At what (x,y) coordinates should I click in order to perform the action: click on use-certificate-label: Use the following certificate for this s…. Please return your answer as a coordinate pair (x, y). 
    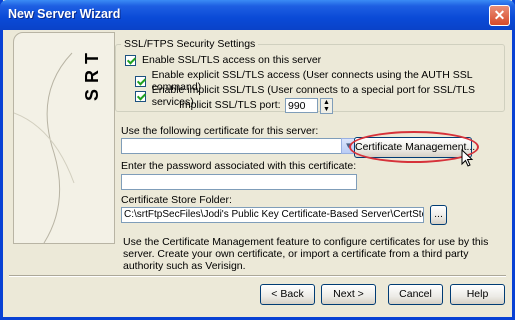
    Looking at the image, I should click on (220, 131).